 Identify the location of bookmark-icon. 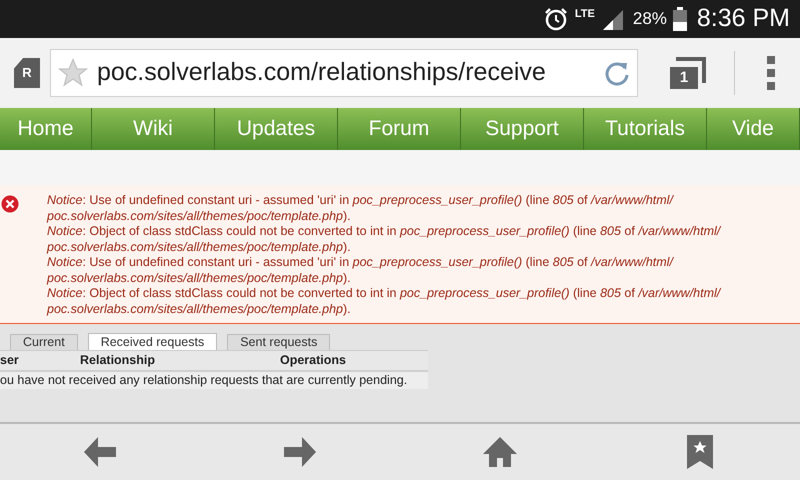
(700, 452).